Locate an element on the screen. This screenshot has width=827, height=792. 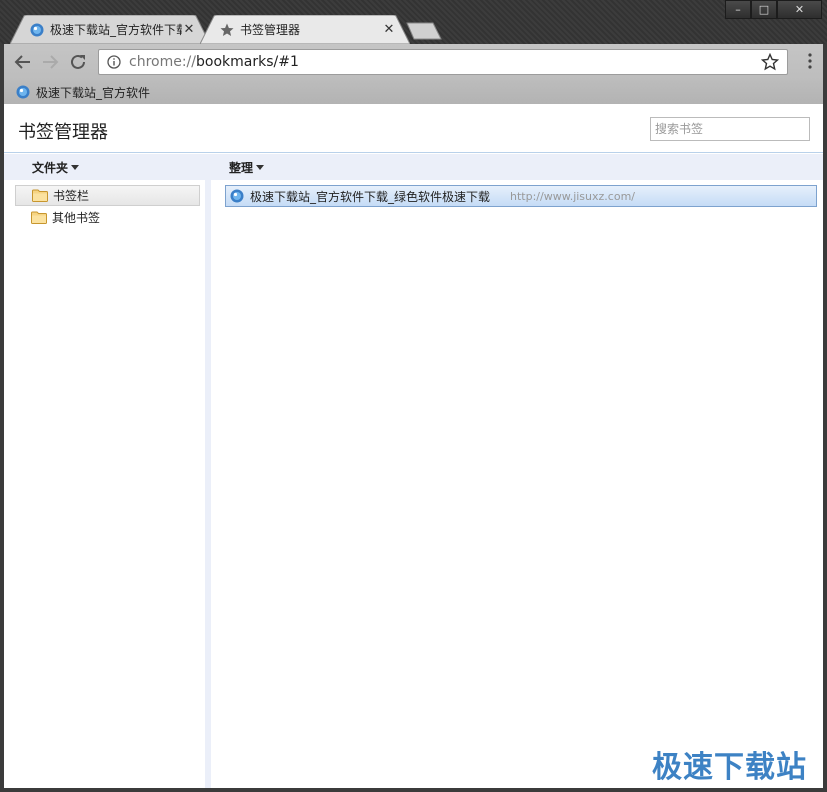
tree-item-other-bookmarks: 其他书签 is located at coordinates (107, 217).